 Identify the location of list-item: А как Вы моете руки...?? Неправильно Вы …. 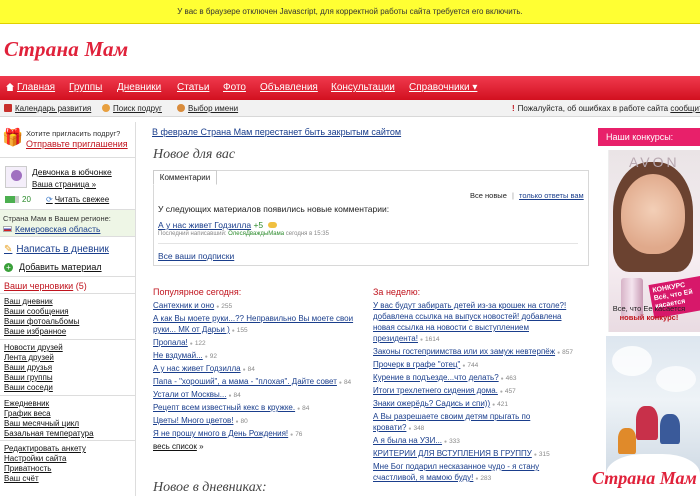
(253, 318).